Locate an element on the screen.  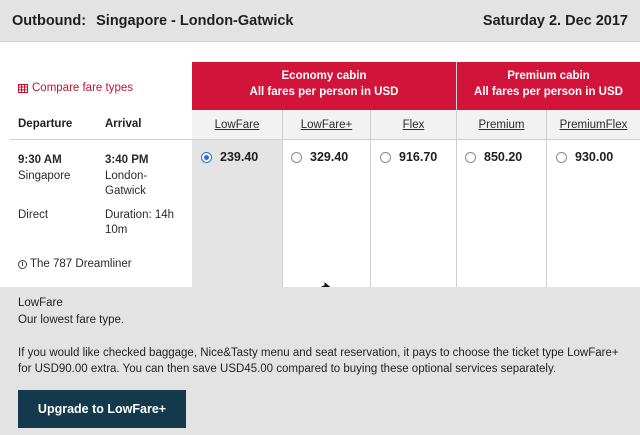
fare-option-lowfareplus: 329.40 is located at coordinates (319, 157).